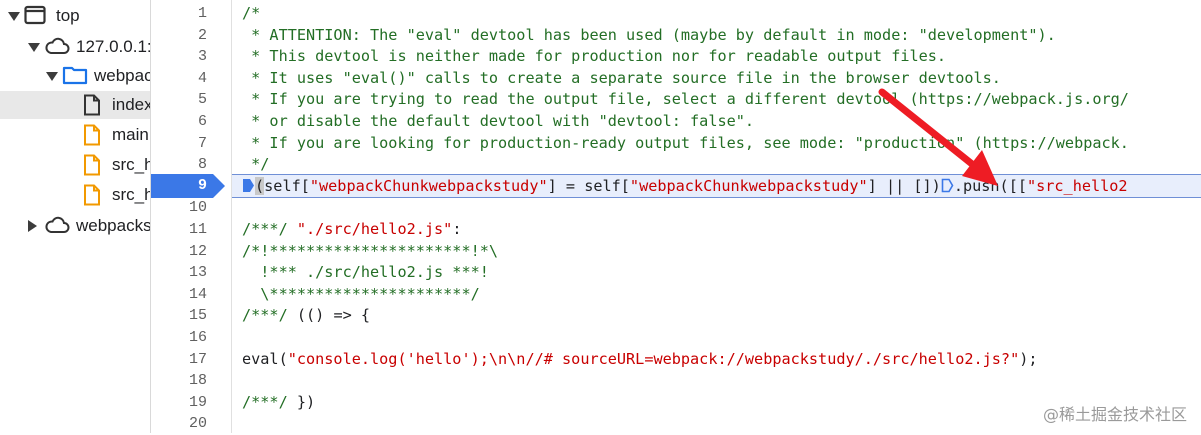 This screenshot has width=1201, height=435. I want to click on code-token: "src_hello2, so click(1077, 186).